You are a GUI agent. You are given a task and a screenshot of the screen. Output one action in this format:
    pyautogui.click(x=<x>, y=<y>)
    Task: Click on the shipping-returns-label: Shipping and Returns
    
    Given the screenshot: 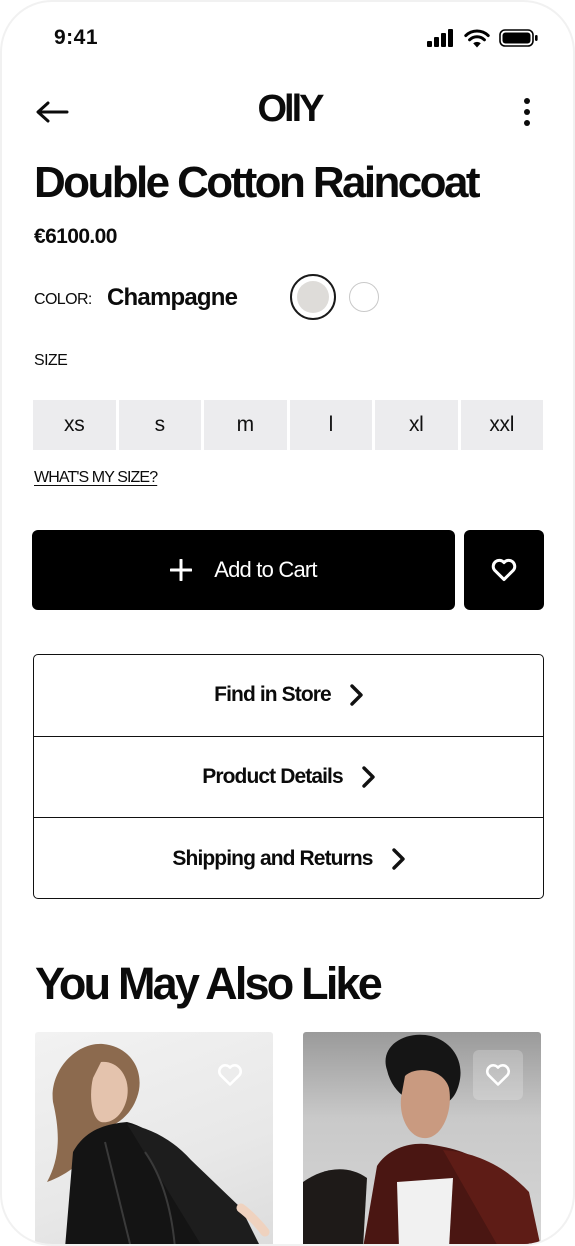 What is the action you would take?
    pyautogui.click(x=272, y=858)
    